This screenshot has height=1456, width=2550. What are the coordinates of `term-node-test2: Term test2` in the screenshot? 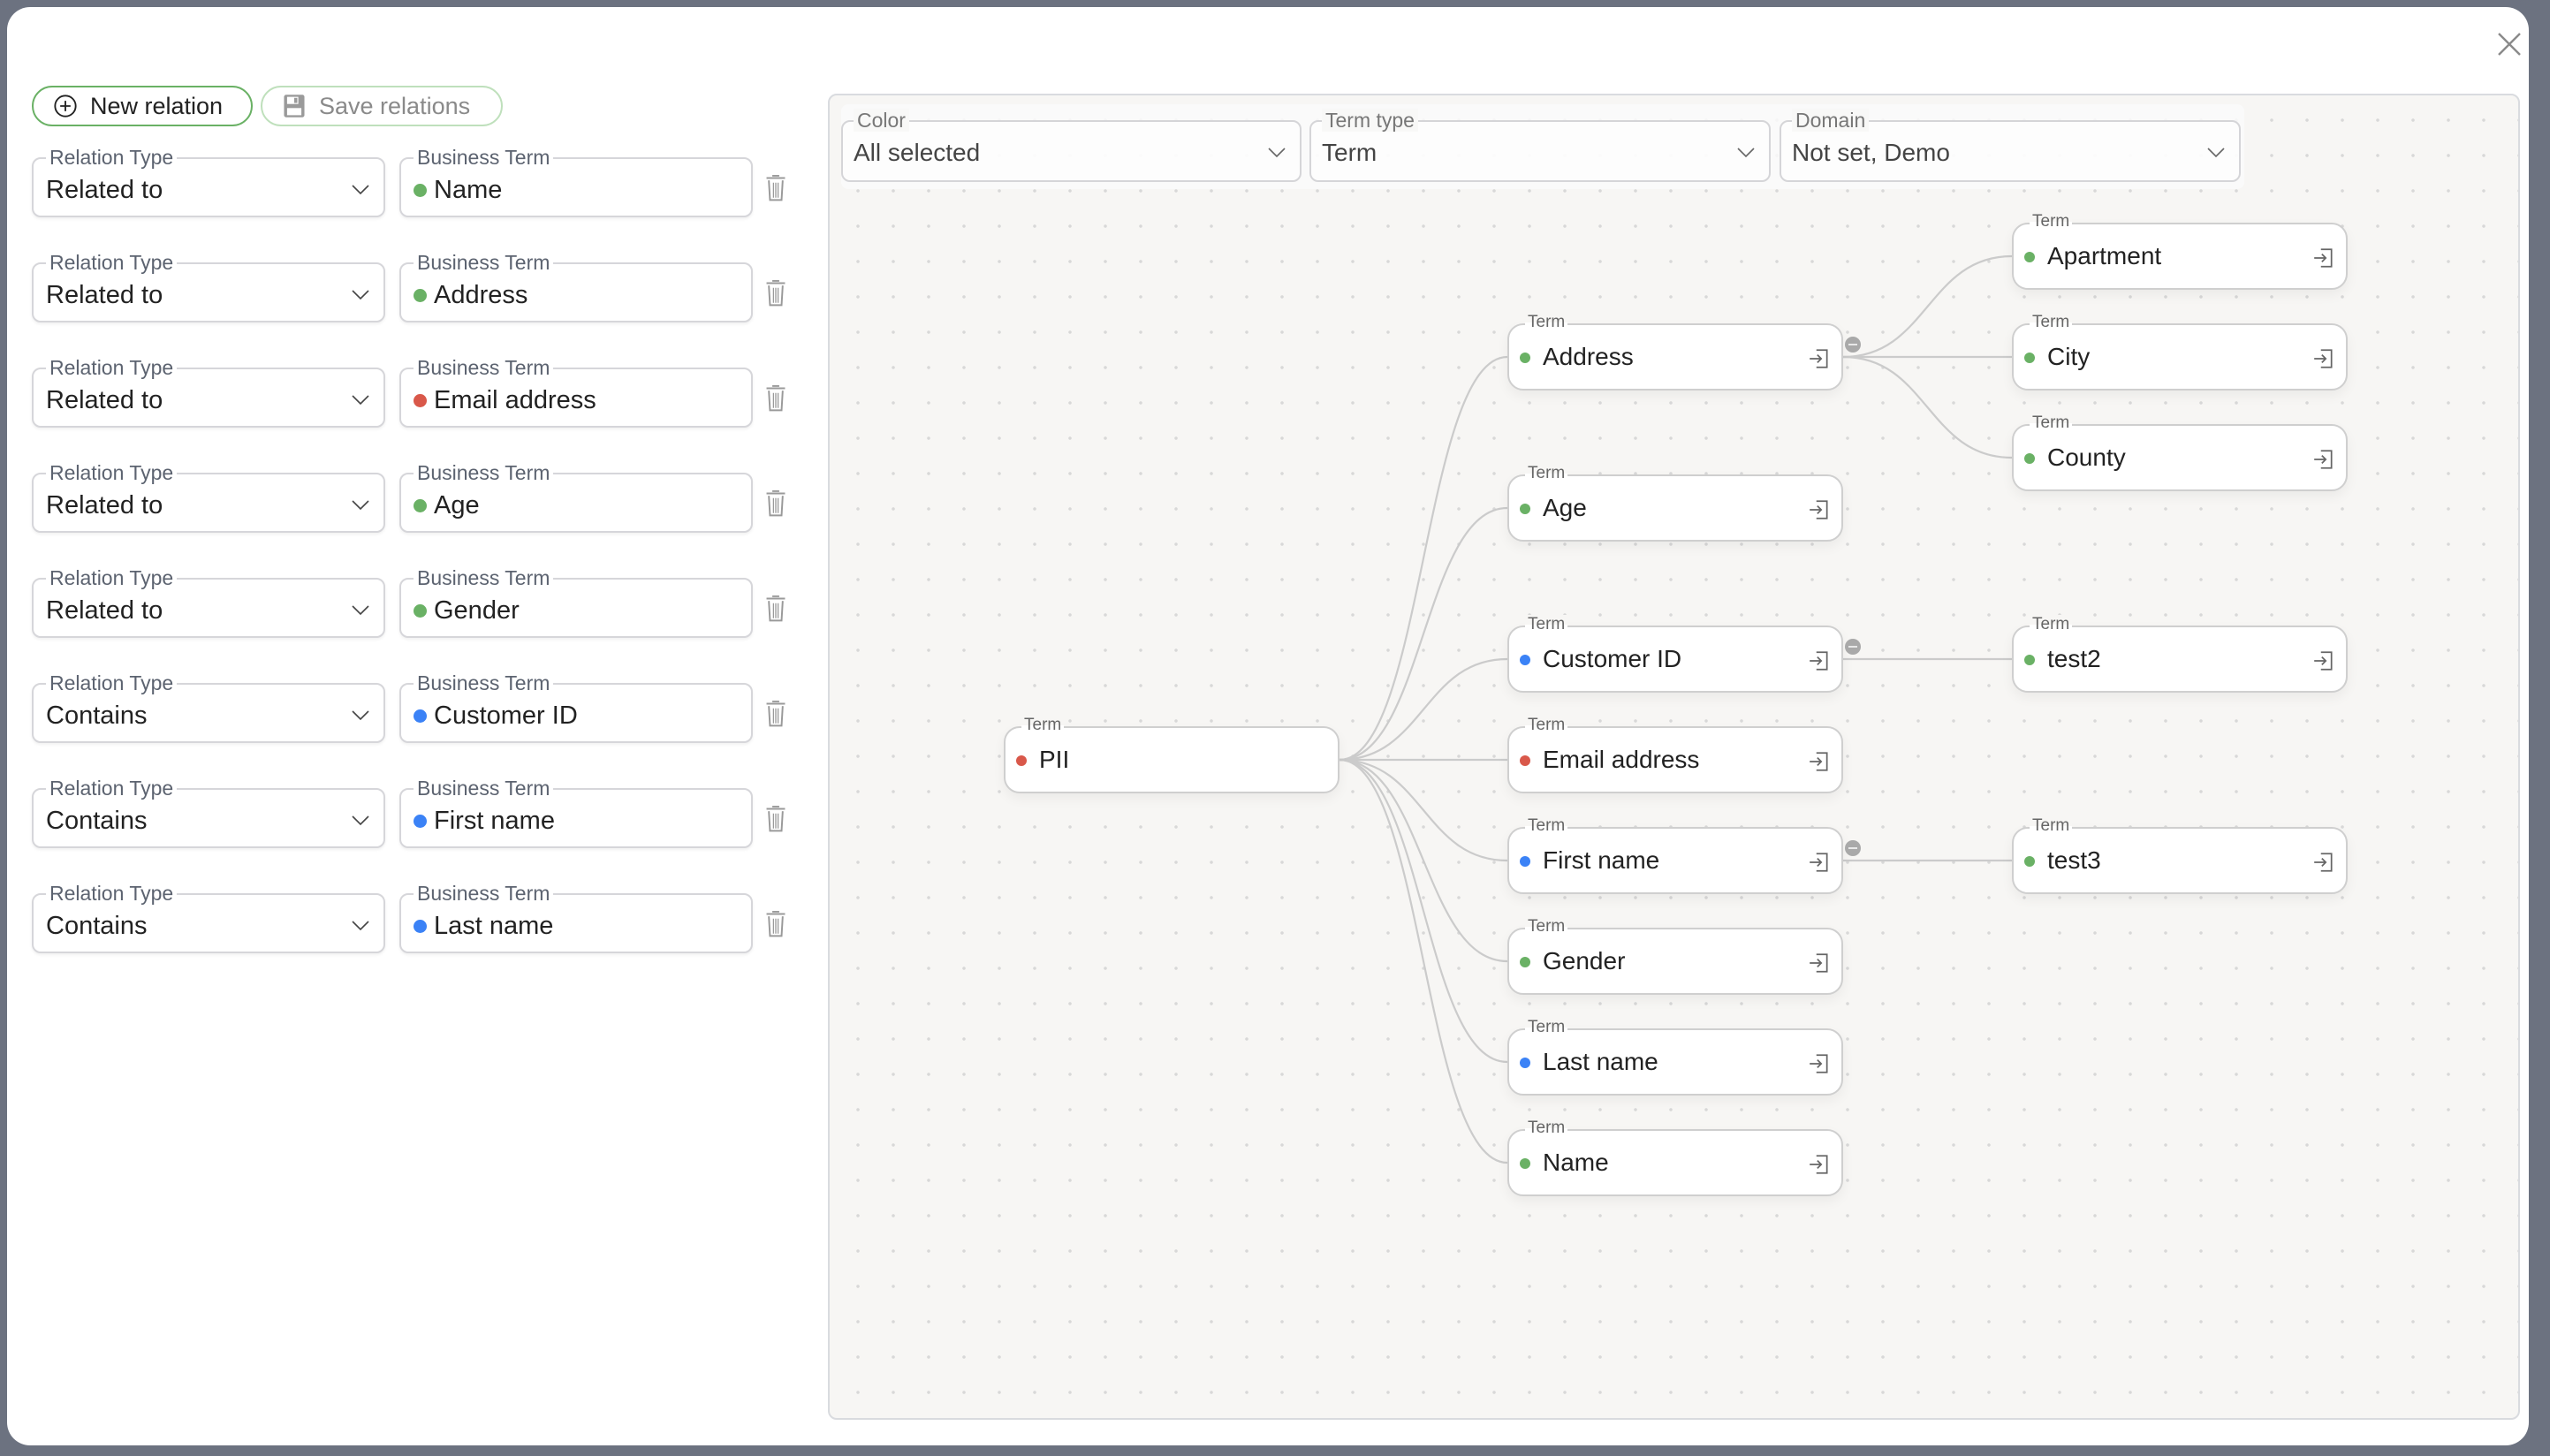 It's located at (2180, 654).